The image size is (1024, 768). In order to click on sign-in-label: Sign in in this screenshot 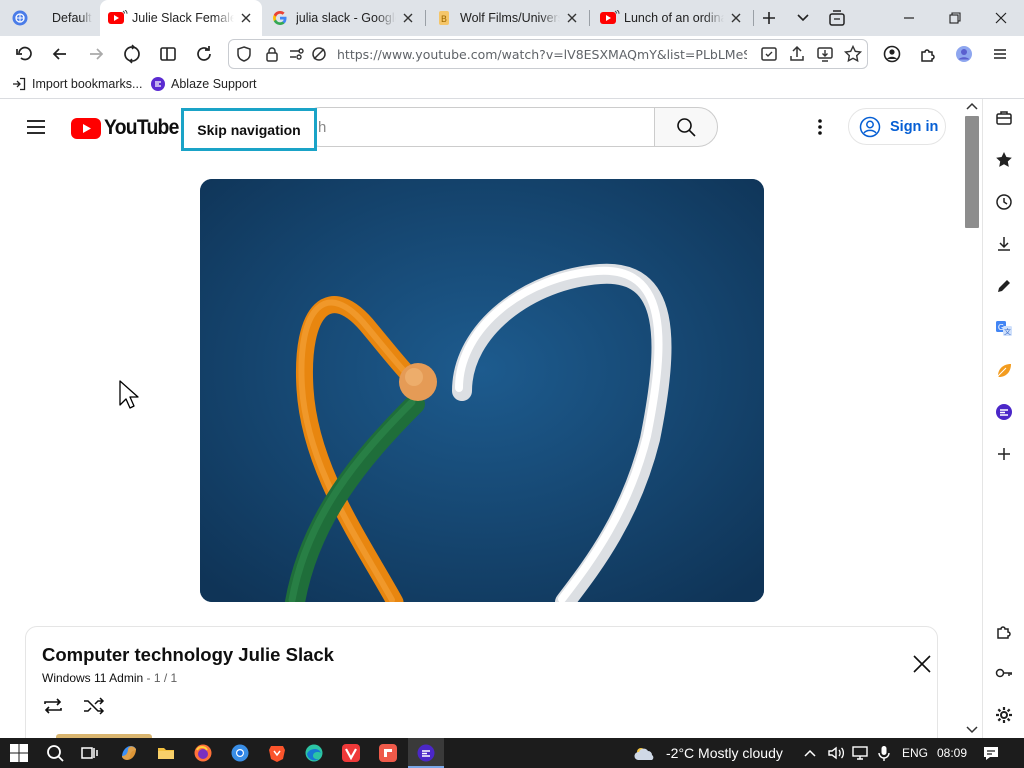, I will do `click(914, 126)`.